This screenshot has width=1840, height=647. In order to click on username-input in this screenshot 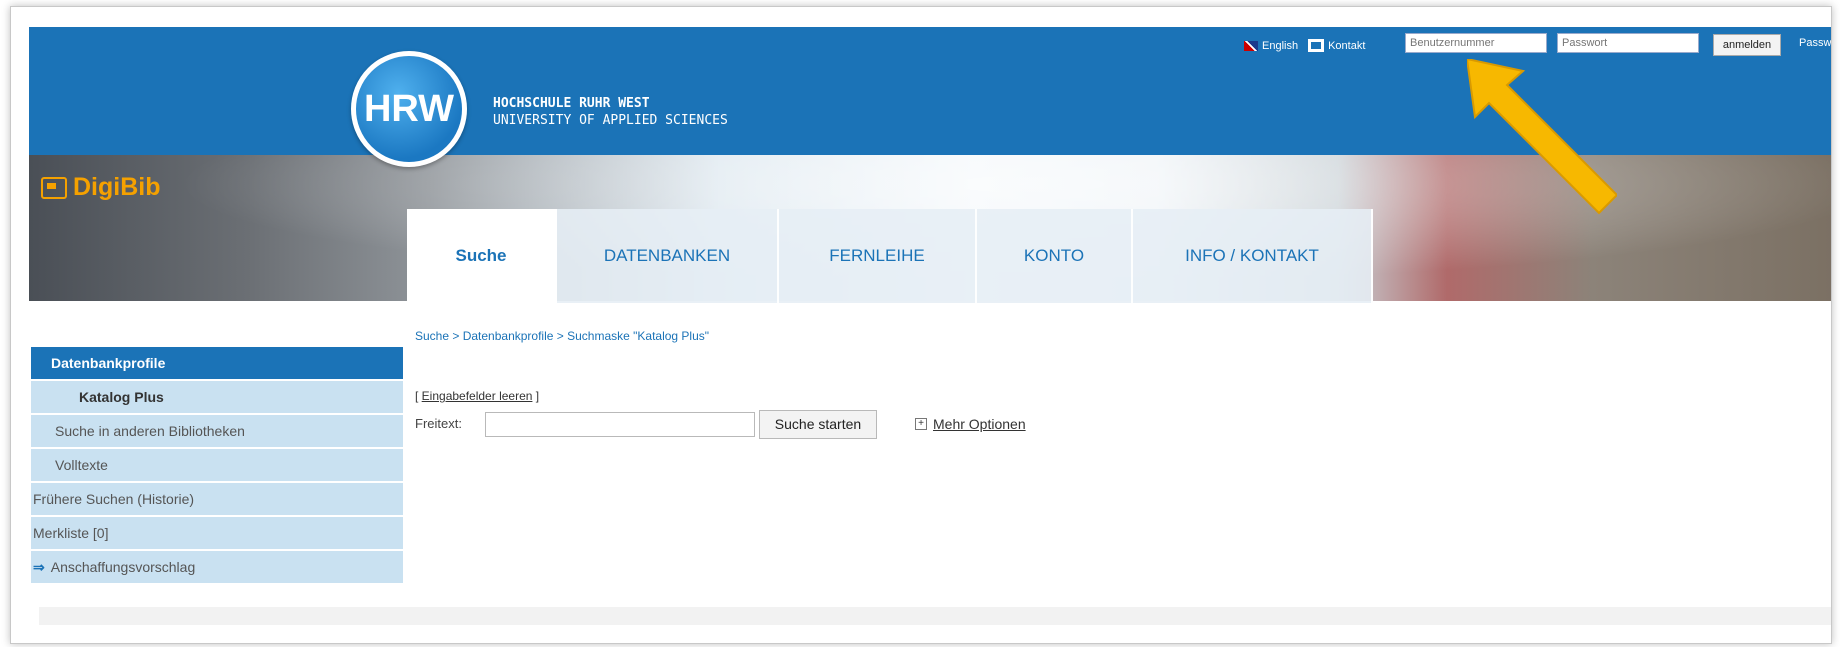, I will do `click(1476, 43)`.